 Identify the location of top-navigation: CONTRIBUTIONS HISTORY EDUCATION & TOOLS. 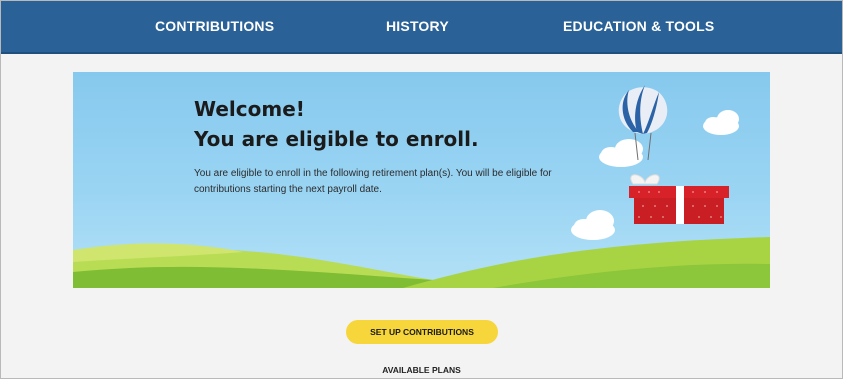
(421, 27).